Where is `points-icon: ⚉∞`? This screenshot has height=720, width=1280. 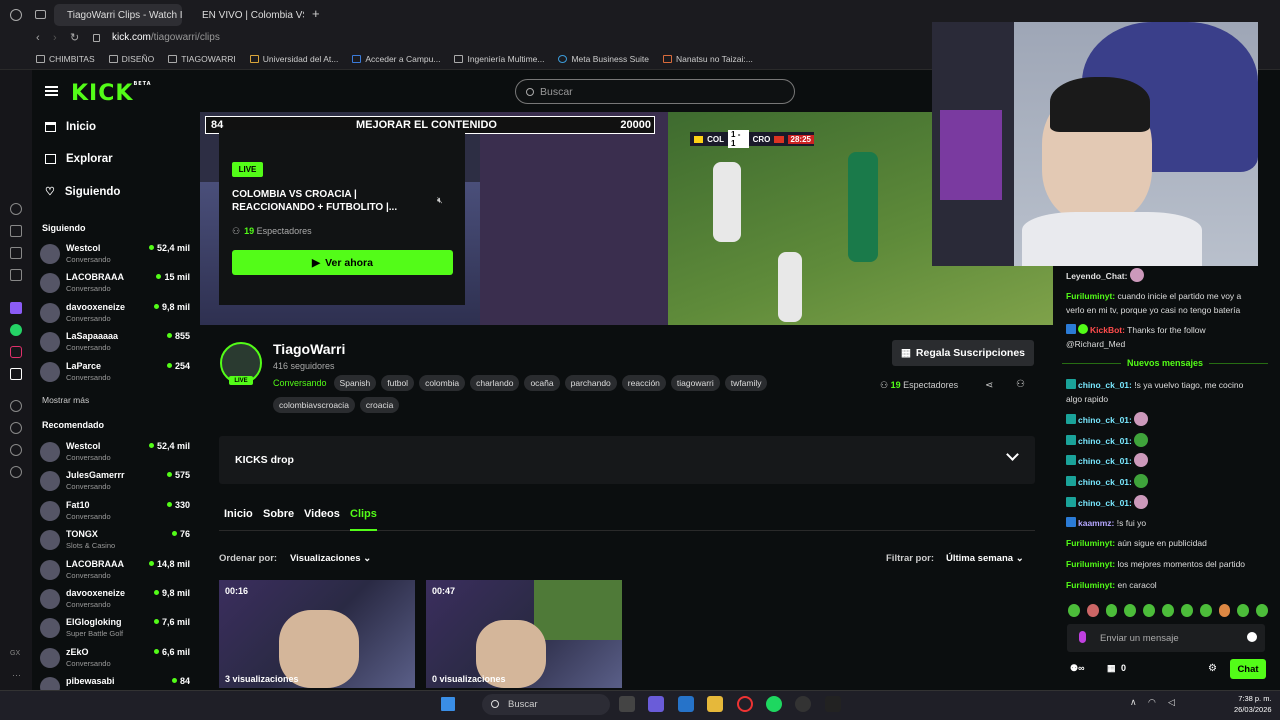 points-icon: ⚉∞ is located at coordinates (1077, 668).